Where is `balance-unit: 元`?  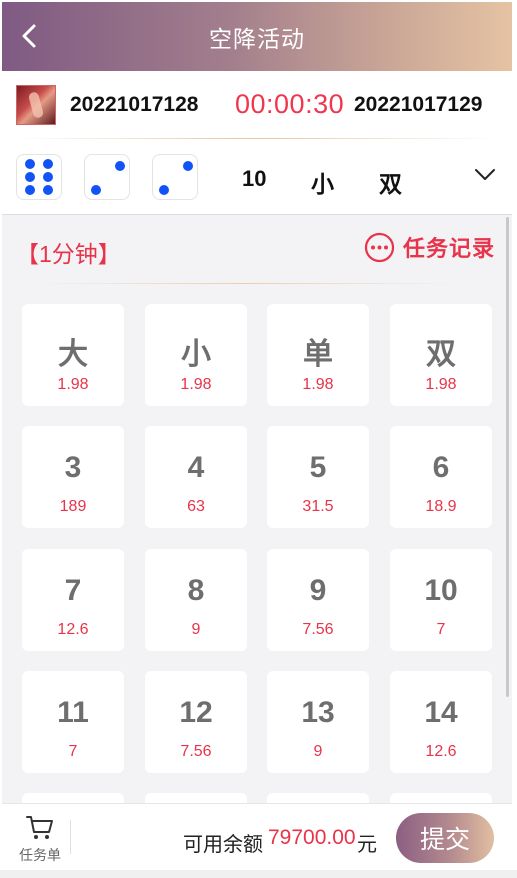
balance-unit: 元 is located at coordinates (367, 845).